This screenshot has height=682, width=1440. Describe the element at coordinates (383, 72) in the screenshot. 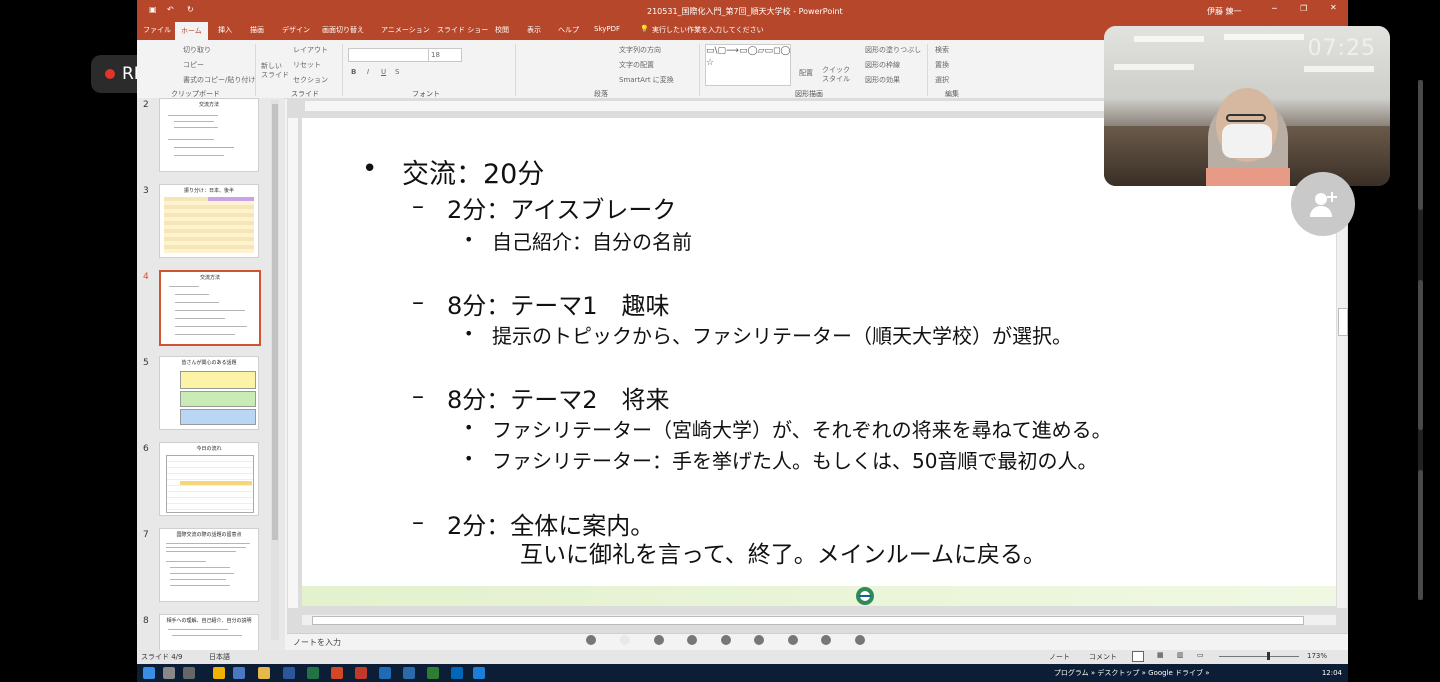

I see `underline-button: U` at that location.